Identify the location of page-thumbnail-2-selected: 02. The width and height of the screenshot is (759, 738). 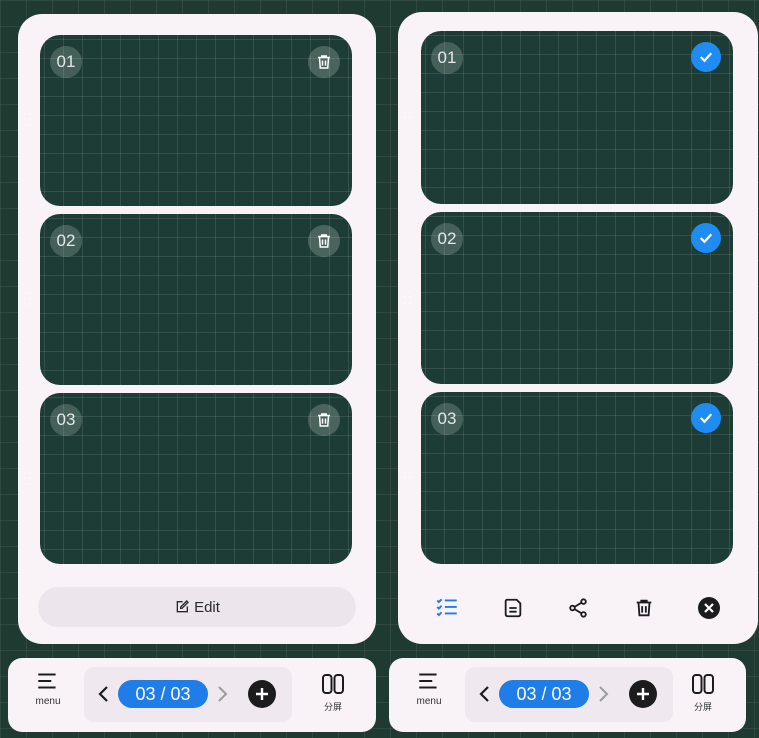
(577, 298).